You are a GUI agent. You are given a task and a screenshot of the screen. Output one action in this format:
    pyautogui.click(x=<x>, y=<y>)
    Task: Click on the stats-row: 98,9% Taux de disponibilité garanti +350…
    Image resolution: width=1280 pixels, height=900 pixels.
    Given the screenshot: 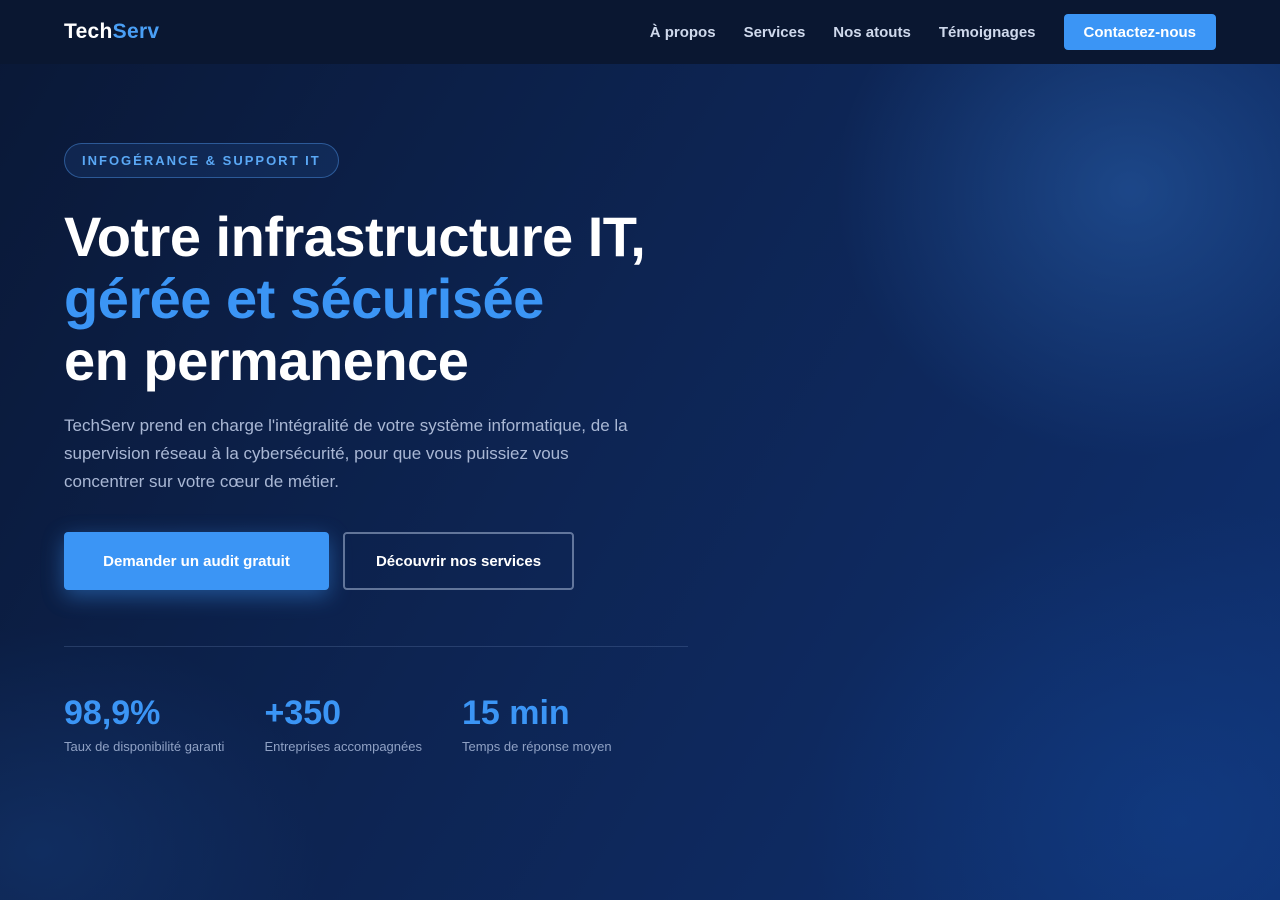 What is the action you would take?
    pyautogui.click(x=384, y=723)
    